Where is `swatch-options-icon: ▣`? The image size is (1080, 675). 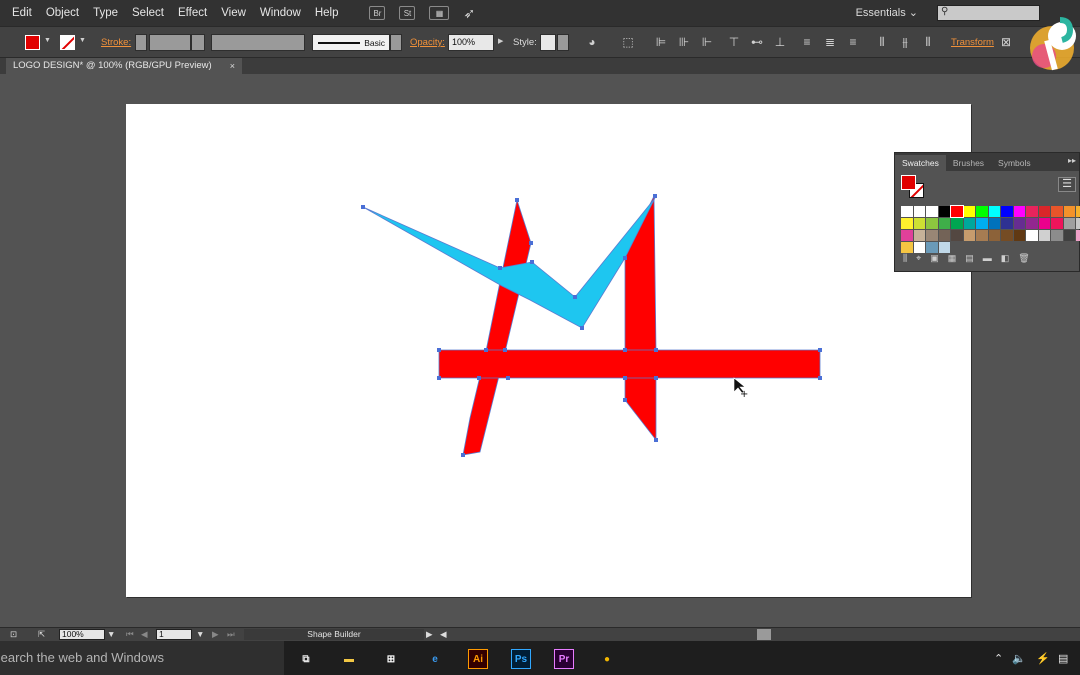
swatch-options-icon: ▣ is located at coordinates (934, 260).